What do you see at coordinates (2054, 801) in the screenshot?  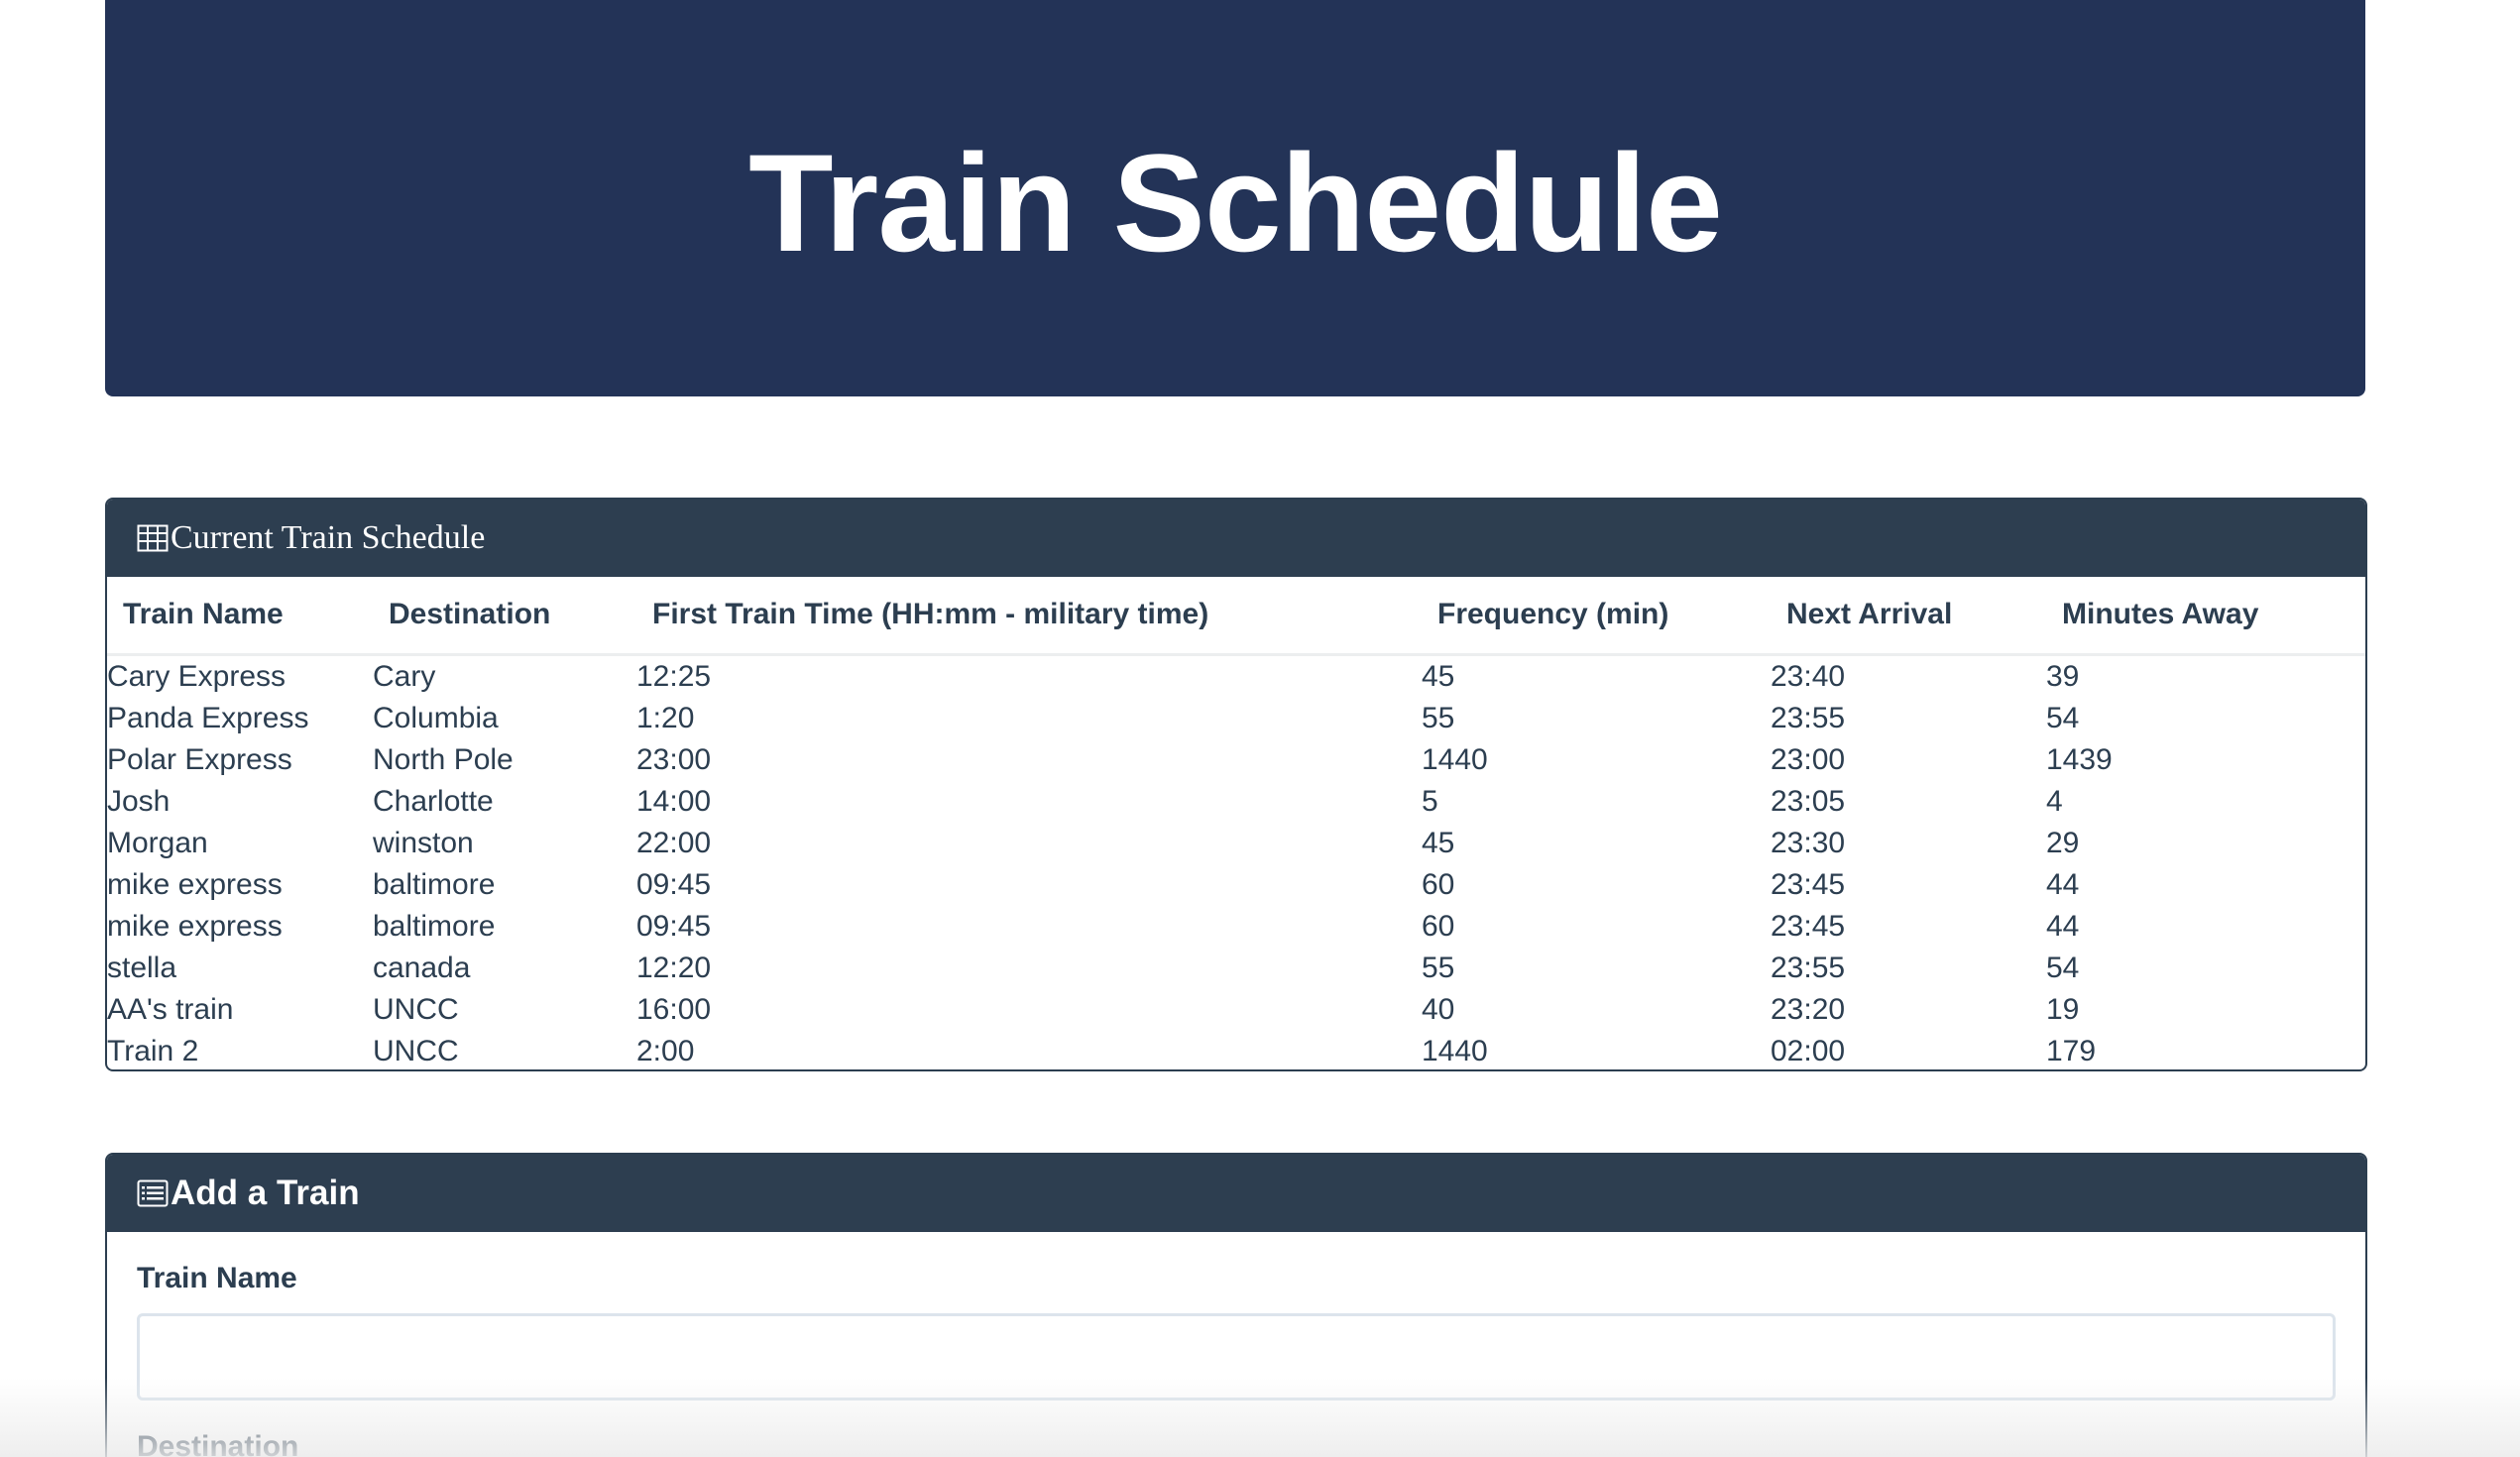 I see `minutes-away-cell: 4` at bounding box center [2054, 801].